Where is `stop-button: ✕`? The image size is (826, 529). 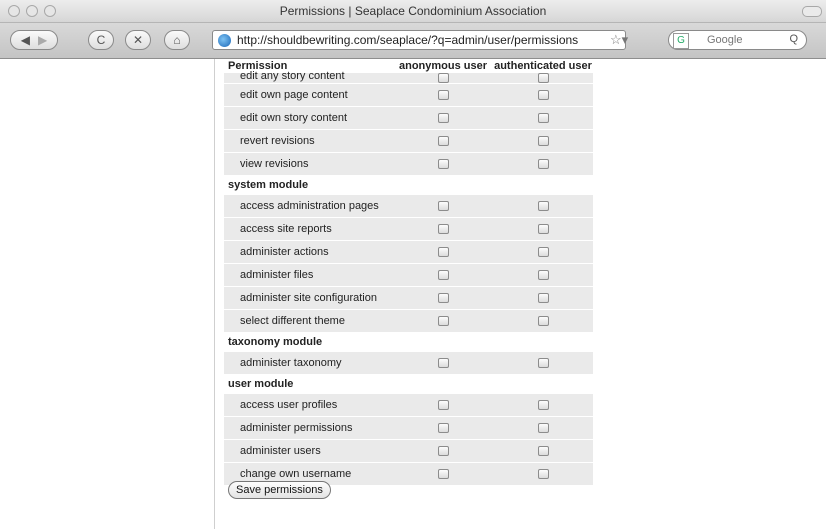 stop-button: ✕ is located at coordinates (138, 40).